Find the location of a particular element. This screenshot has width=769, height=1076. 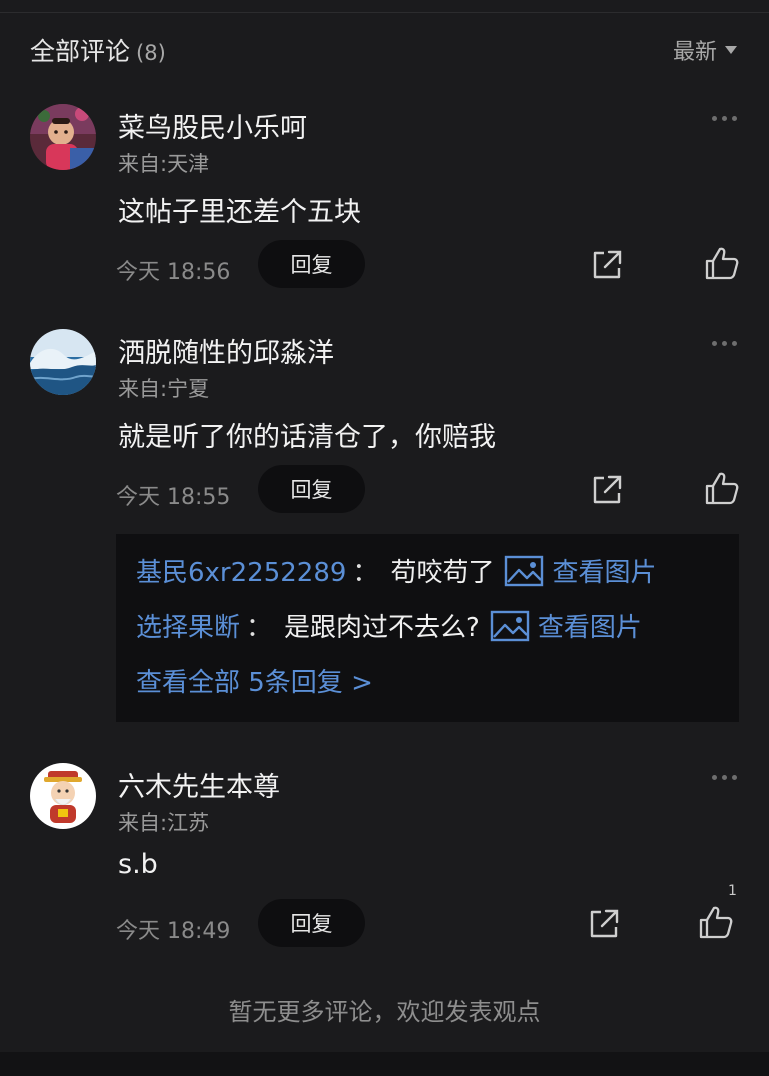

comment-location: 来自:天津 is located at coordinates (164, 164).